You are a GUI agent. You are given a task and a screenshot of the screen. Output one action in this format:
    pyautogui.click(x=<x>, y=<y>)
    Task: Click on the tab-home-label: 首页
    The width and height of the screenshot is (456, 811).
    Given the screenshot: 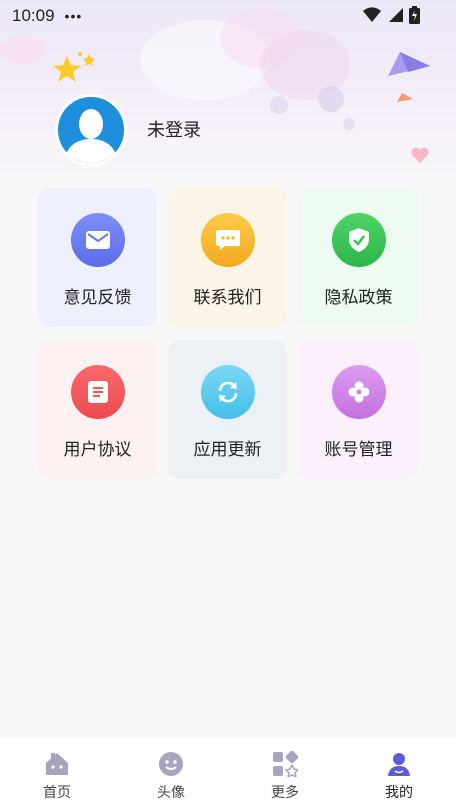 What is the action you would take?
    pyautogui.click(x=57, y=793)
    